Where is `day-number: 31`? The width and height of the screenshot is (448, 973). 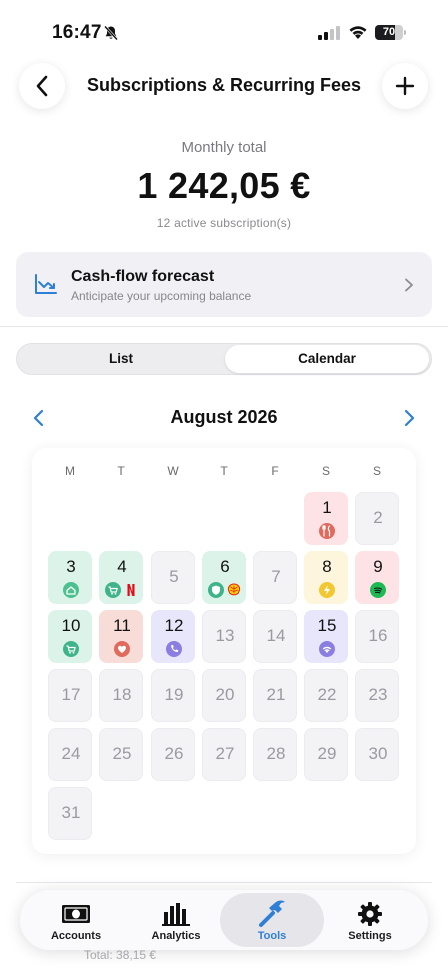 day-number: 31 is located at coordinates (71, 812).